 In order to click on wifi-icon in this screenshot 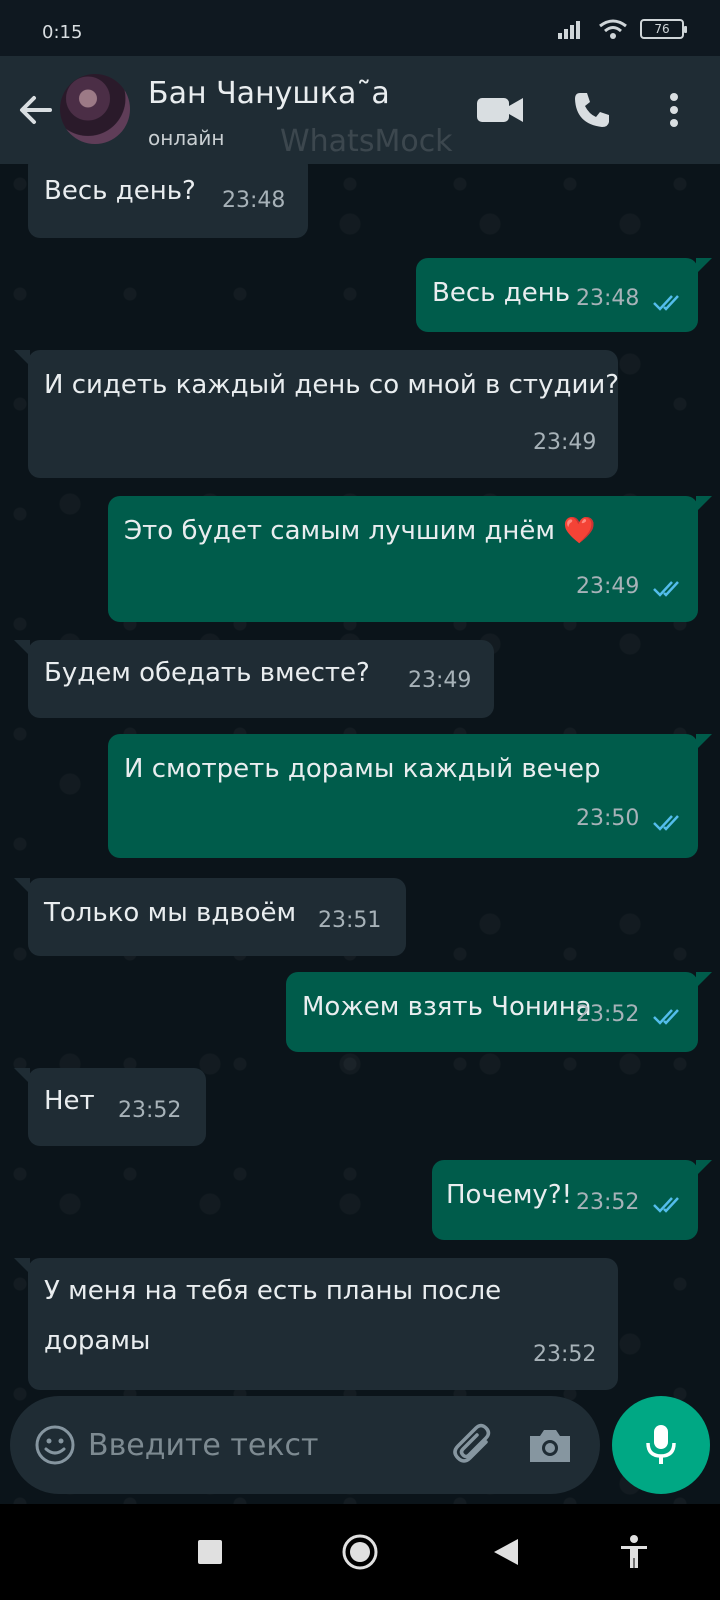, I will do `click(613, 29)`.